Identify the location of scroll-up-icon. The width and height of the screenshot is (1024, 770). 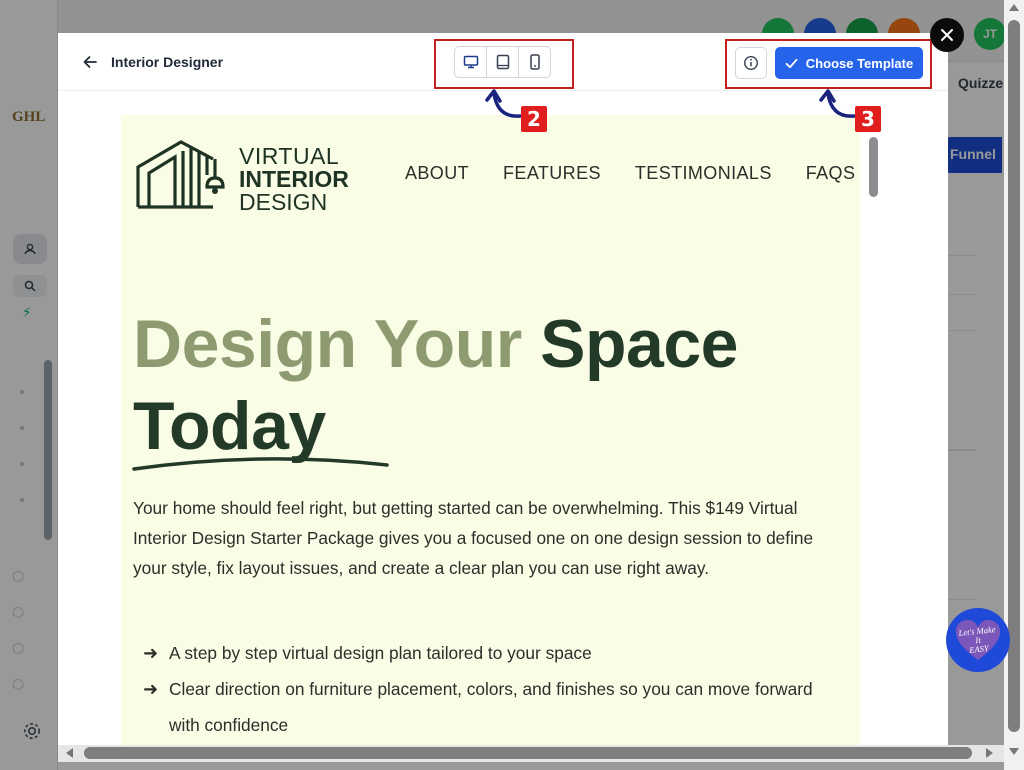
(1014, 7).